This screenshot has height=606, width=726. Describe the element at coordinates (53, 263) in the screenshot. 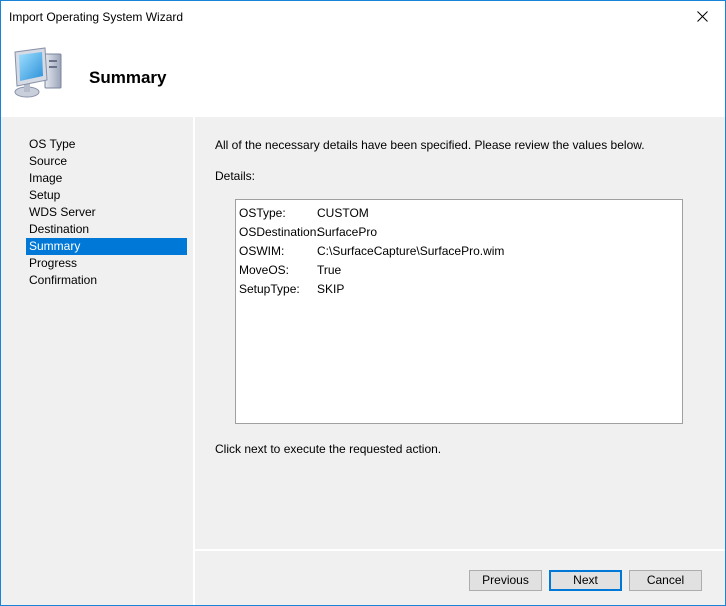

I see `step-progress: Progress` at that location.